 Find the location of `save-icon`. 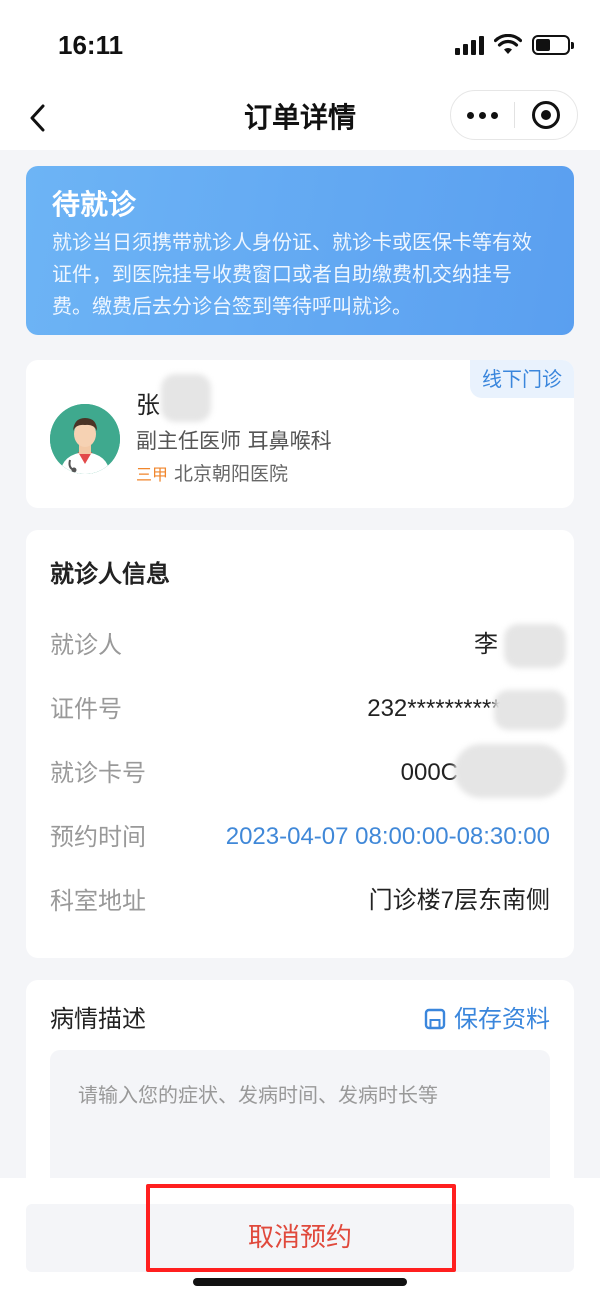

save-icon is located at coordinates (435, 1019).